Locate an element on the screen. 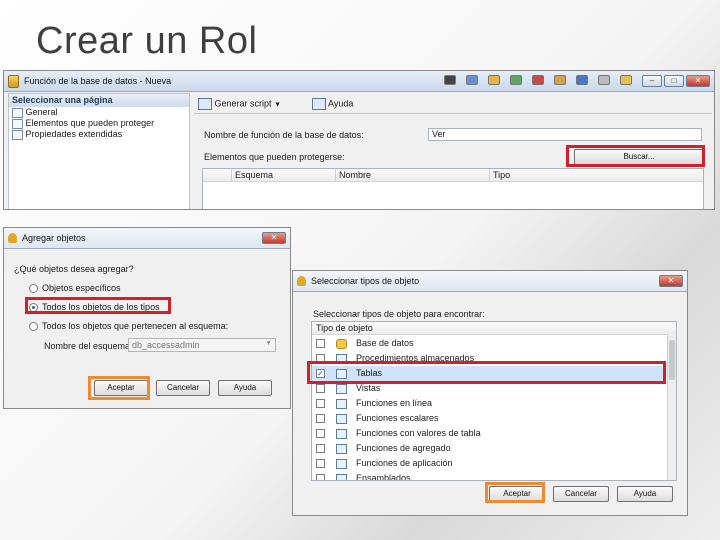 This screenshot has height=540, width=720. sidebar-header: Seleccionar una página is located at coordinates (99, 100).